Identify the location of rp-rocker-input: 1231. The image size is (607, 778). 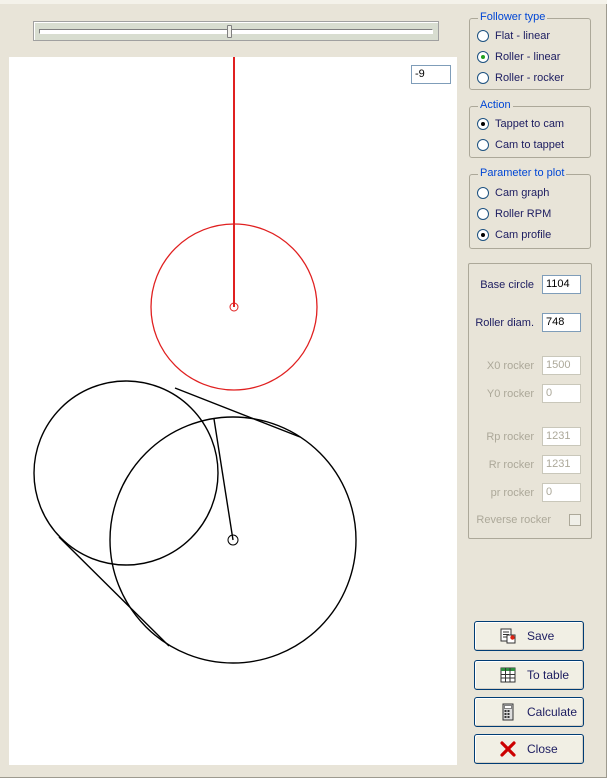
(561, 436).